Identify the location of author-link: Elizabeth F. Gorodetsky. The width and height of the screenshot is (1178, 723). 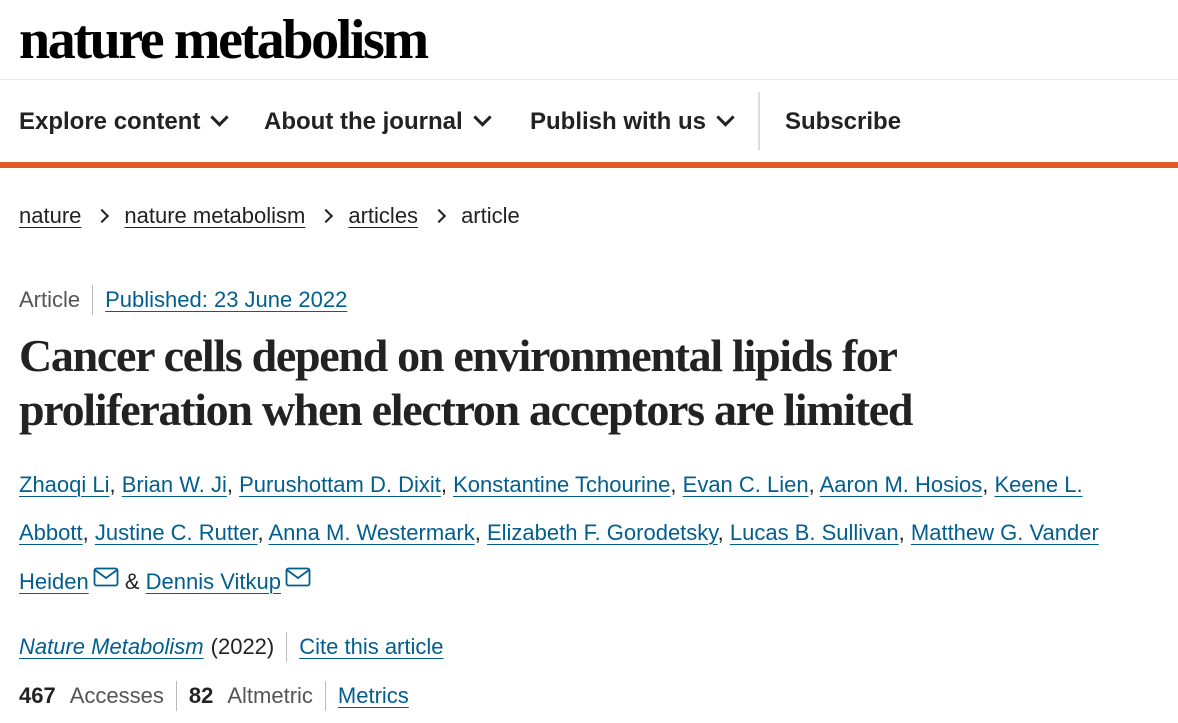
(602, 532).